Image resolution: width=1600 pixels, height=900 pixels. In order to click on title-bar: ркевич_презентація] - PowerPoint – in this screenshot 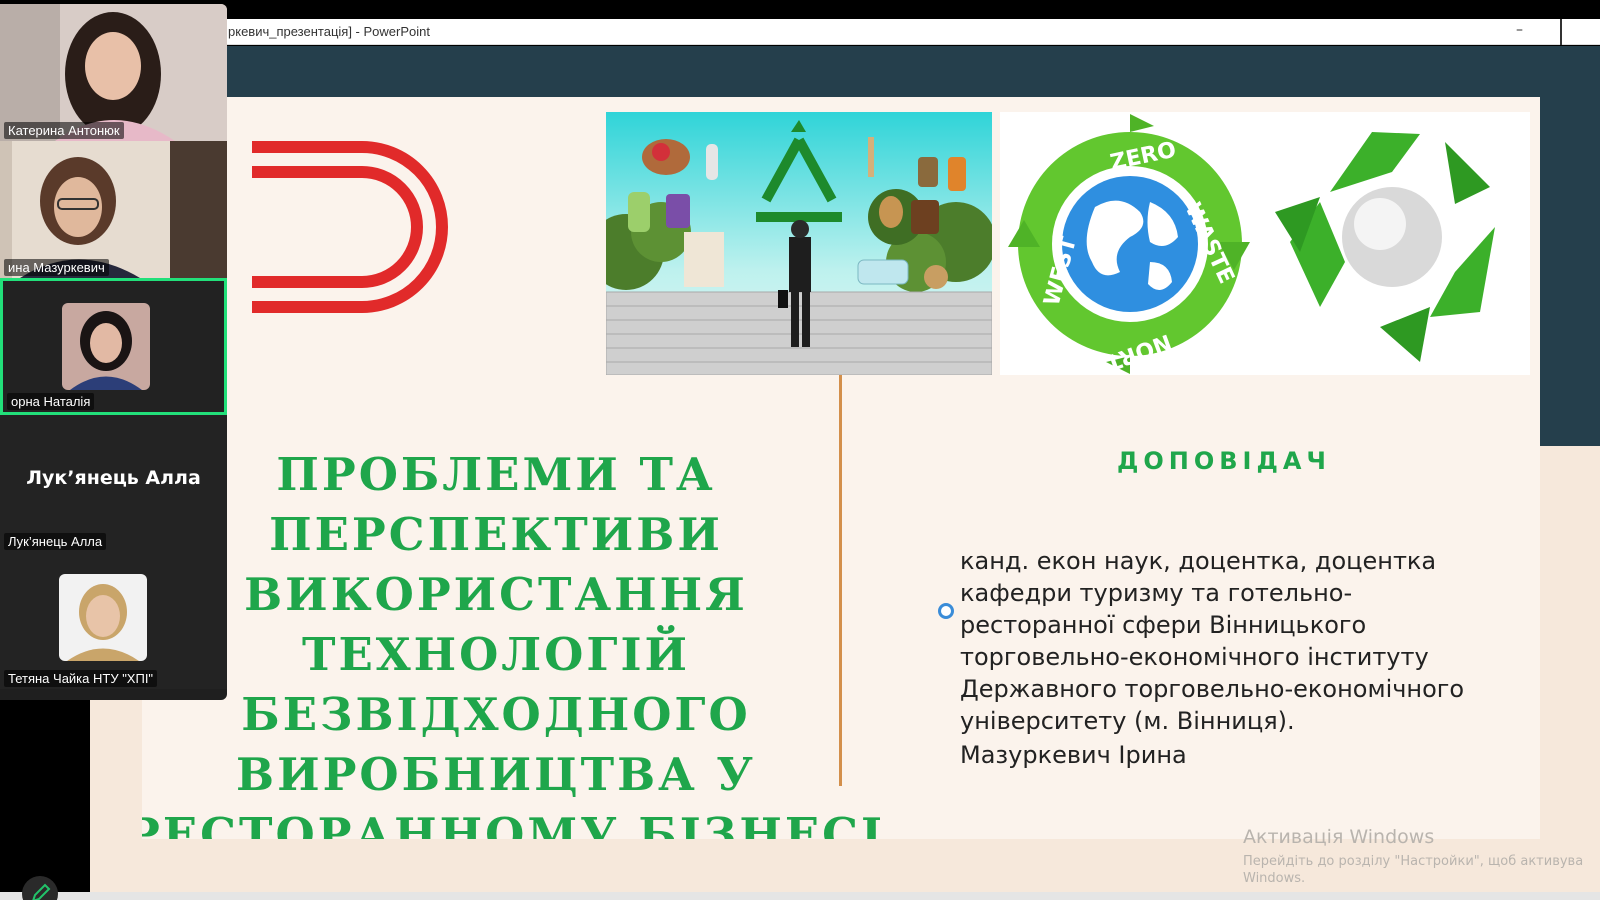, I will do `click(800, 32)`.